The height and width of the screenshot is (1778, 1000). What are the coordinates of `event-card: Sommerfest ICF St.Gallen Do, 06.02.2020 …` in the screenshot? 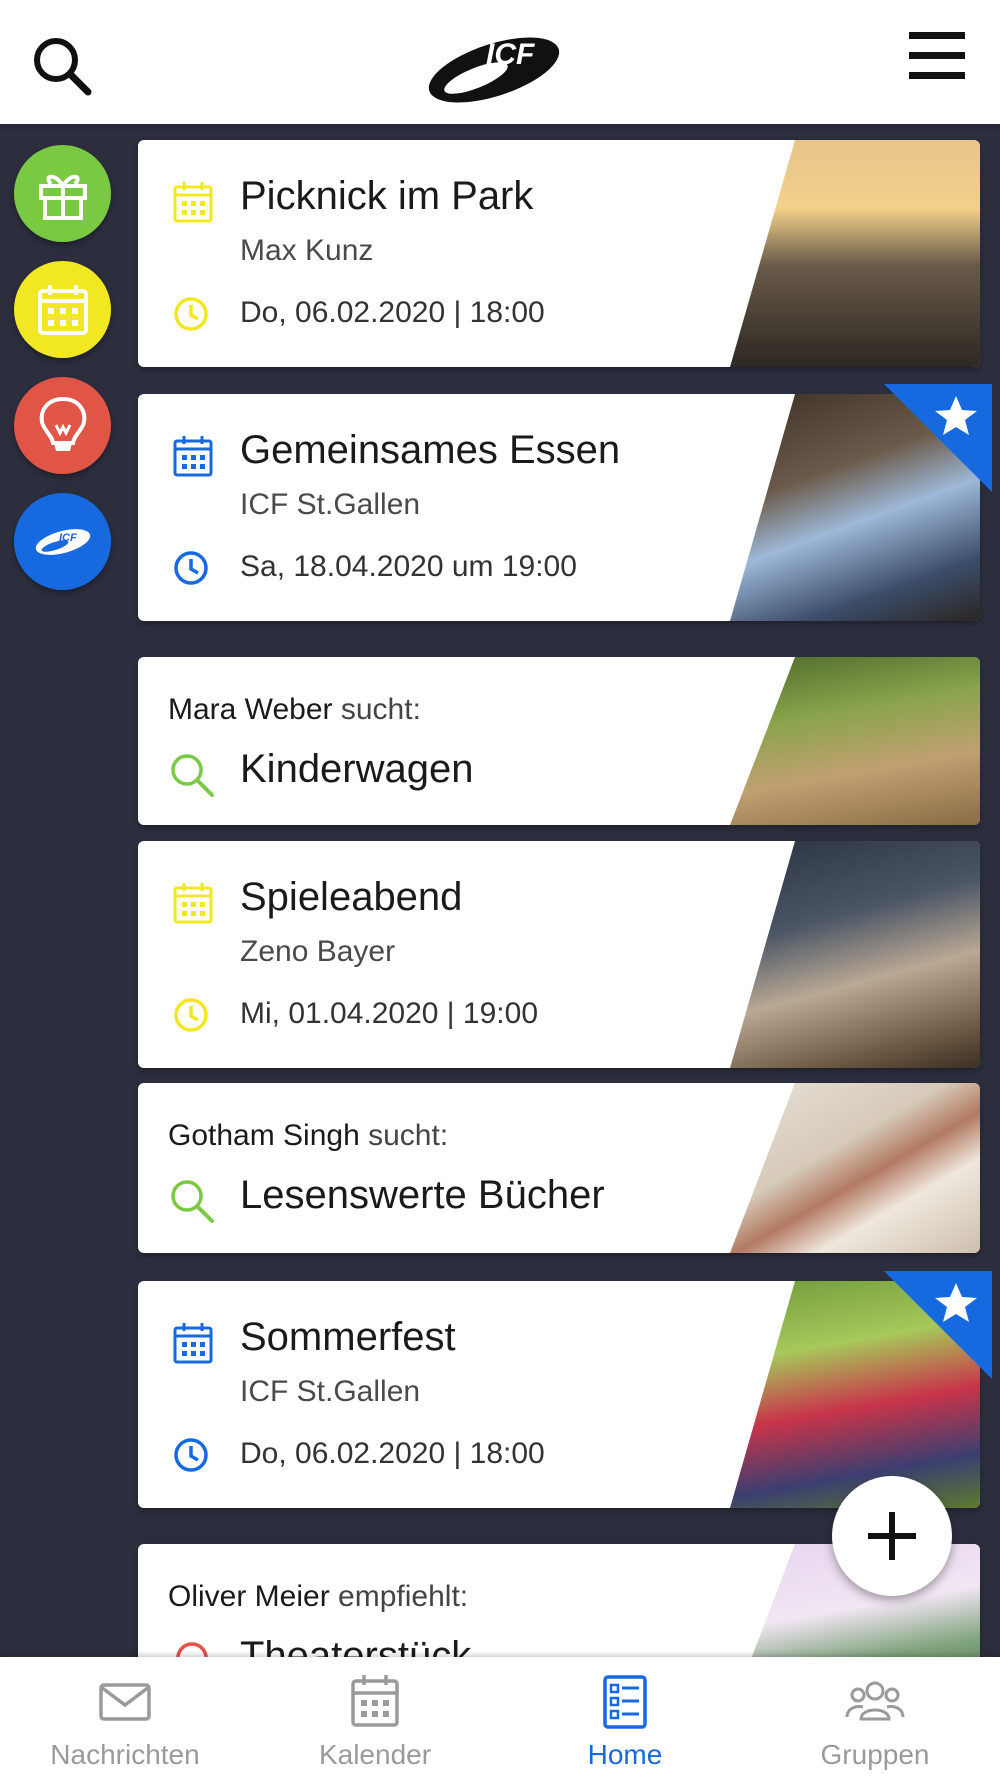 It's located at (565, 1389).